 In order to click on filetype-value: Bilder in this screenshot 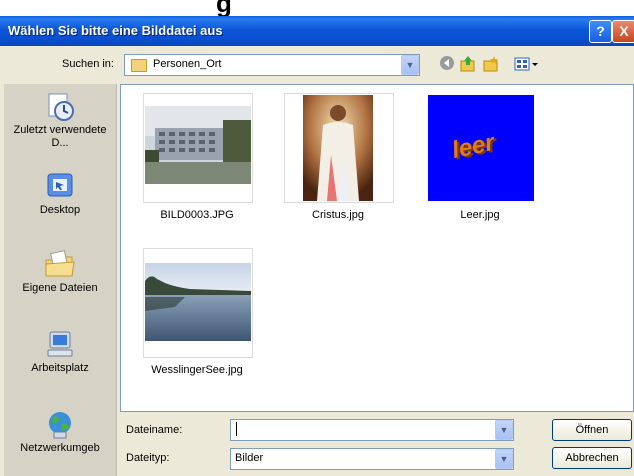, I will do `click(249, 458)`.